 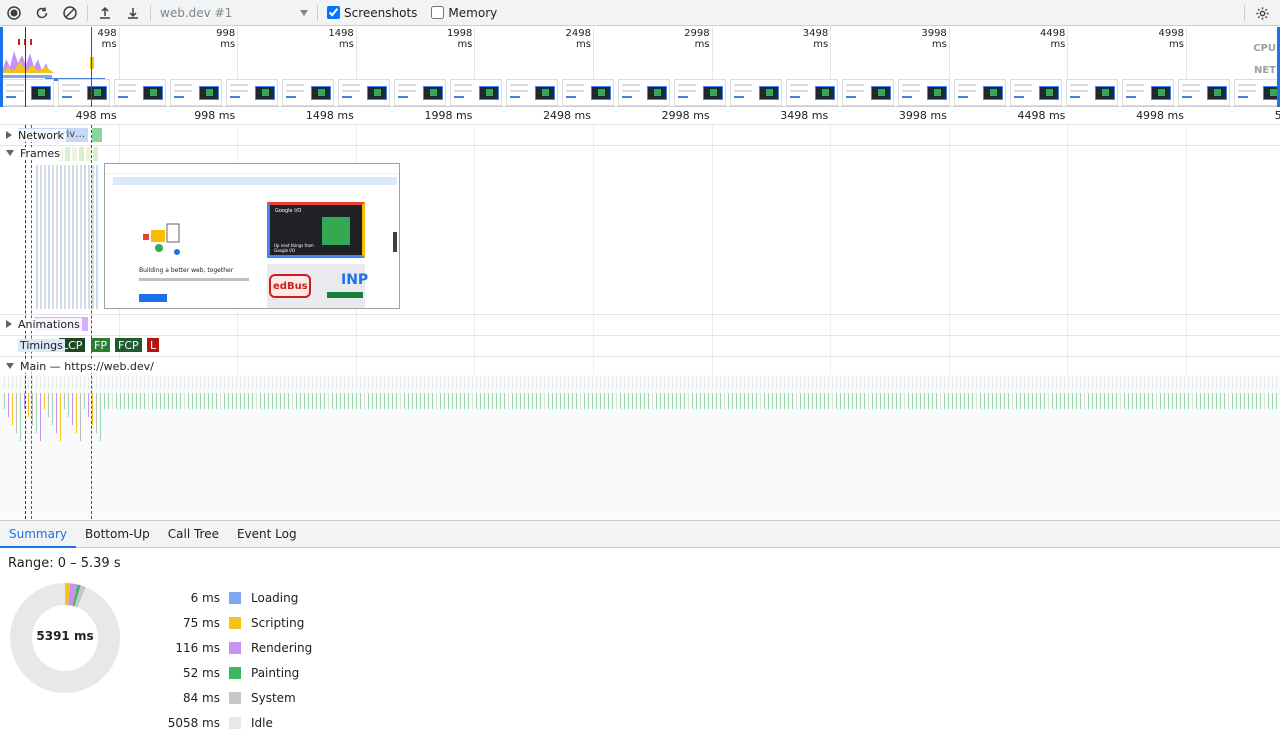 I want to click on tab-call-tree: Call Tree, so click(x=193, y=534).